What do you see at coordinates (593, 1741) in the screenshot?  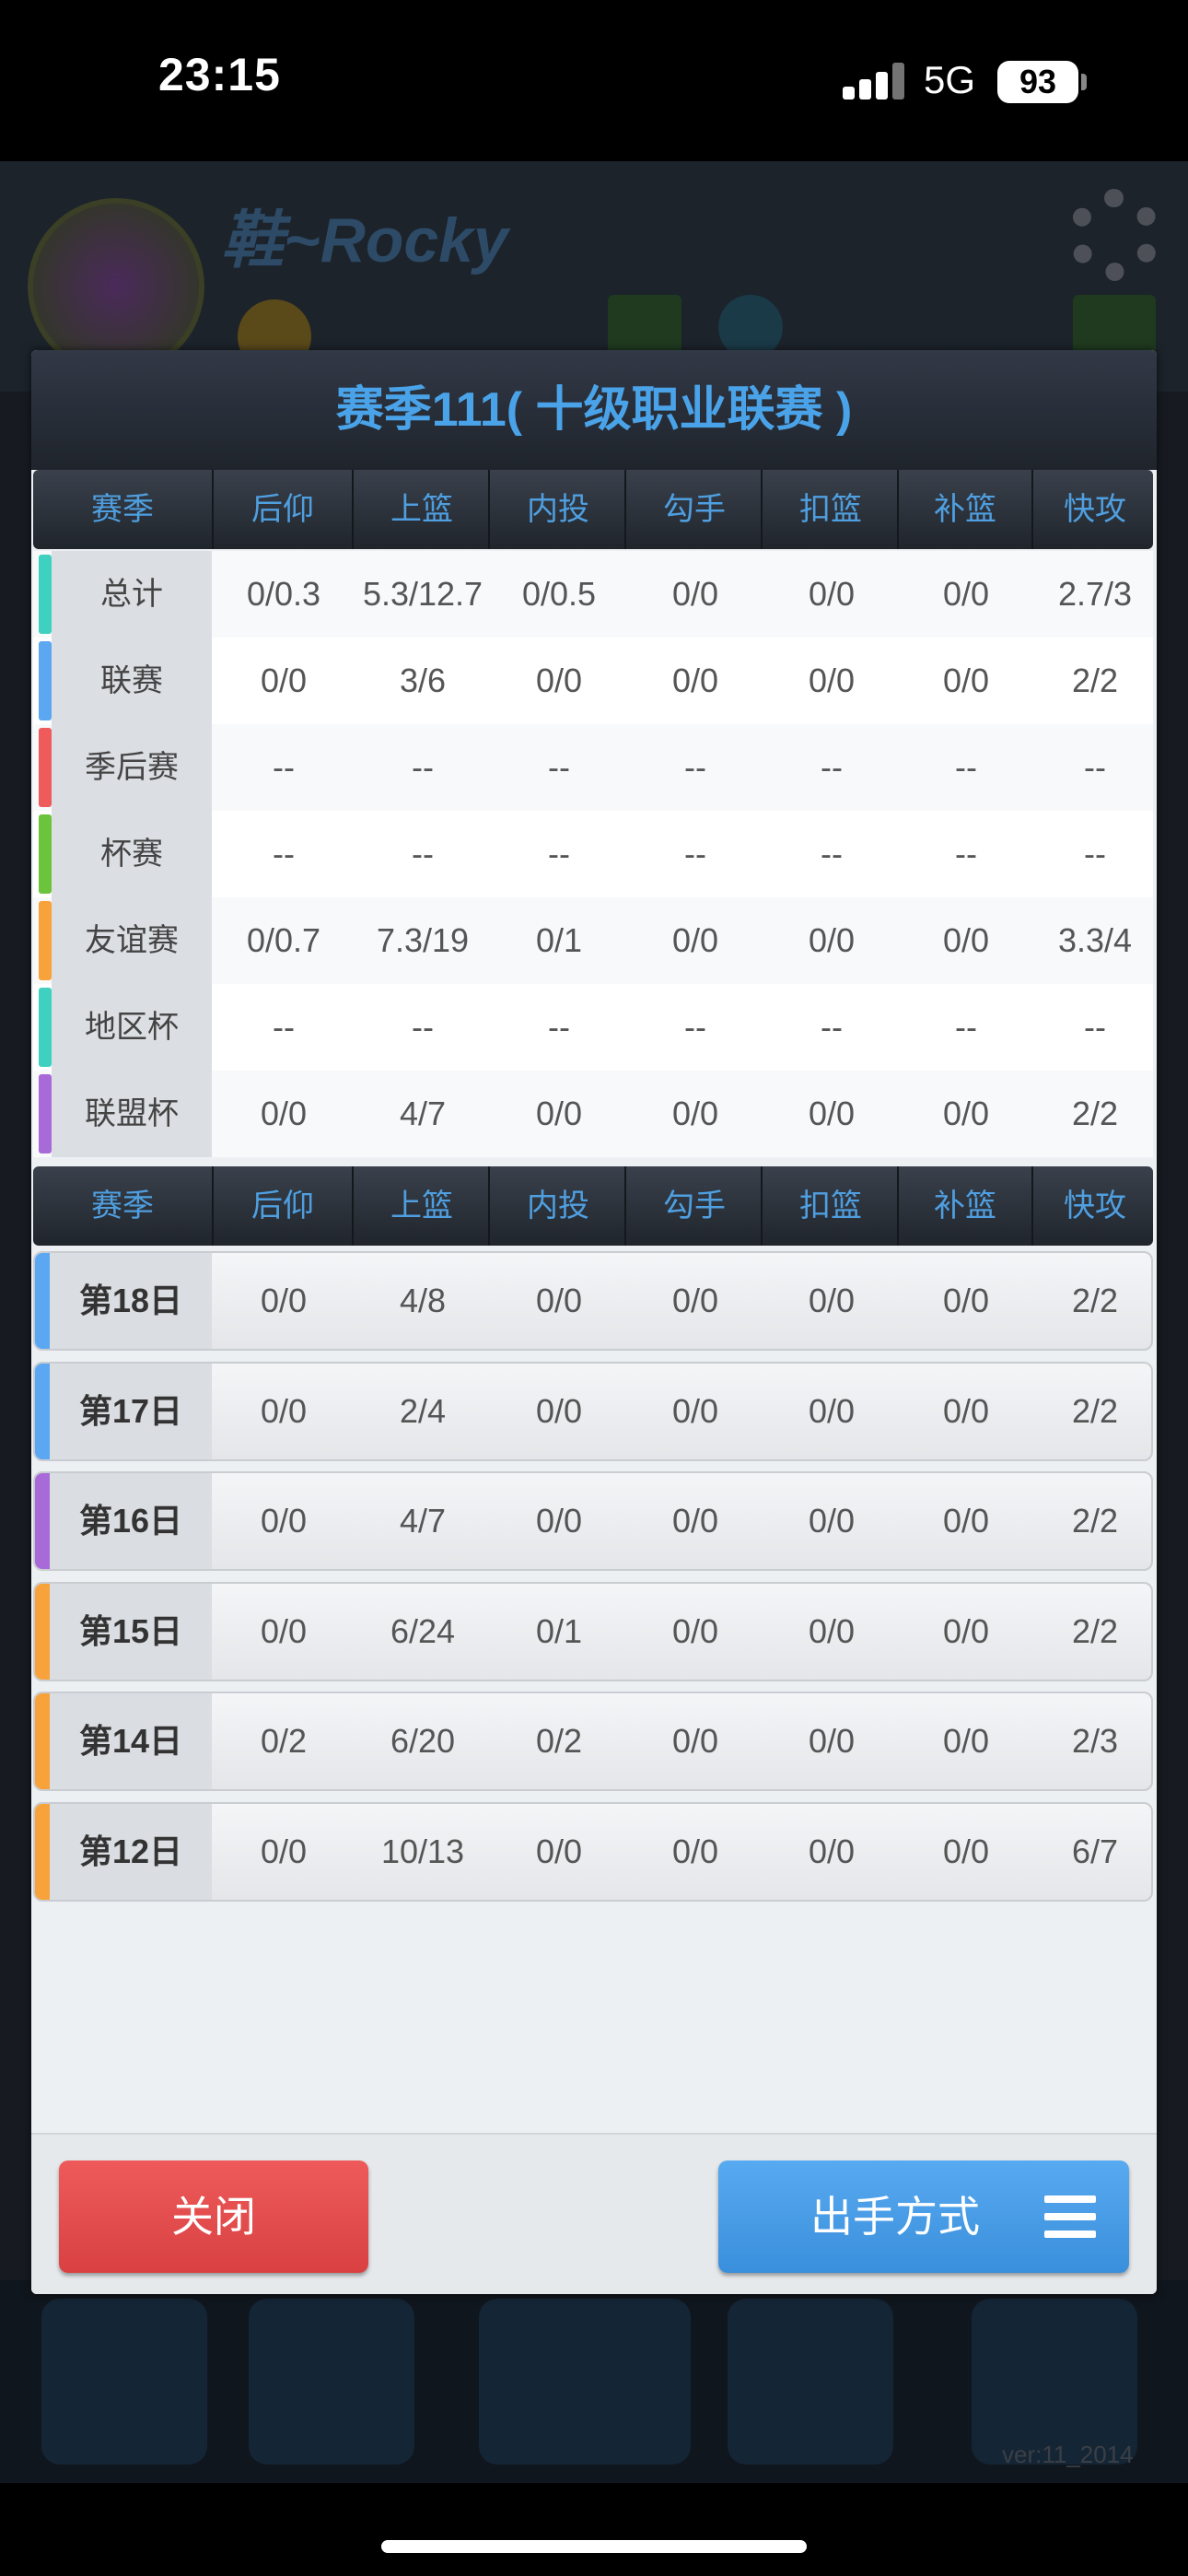 I see `day-row: 第14日 0/2 6/20 0/2 0/0 0/0 0/0 2/3` at bounding box center [593, 1741].